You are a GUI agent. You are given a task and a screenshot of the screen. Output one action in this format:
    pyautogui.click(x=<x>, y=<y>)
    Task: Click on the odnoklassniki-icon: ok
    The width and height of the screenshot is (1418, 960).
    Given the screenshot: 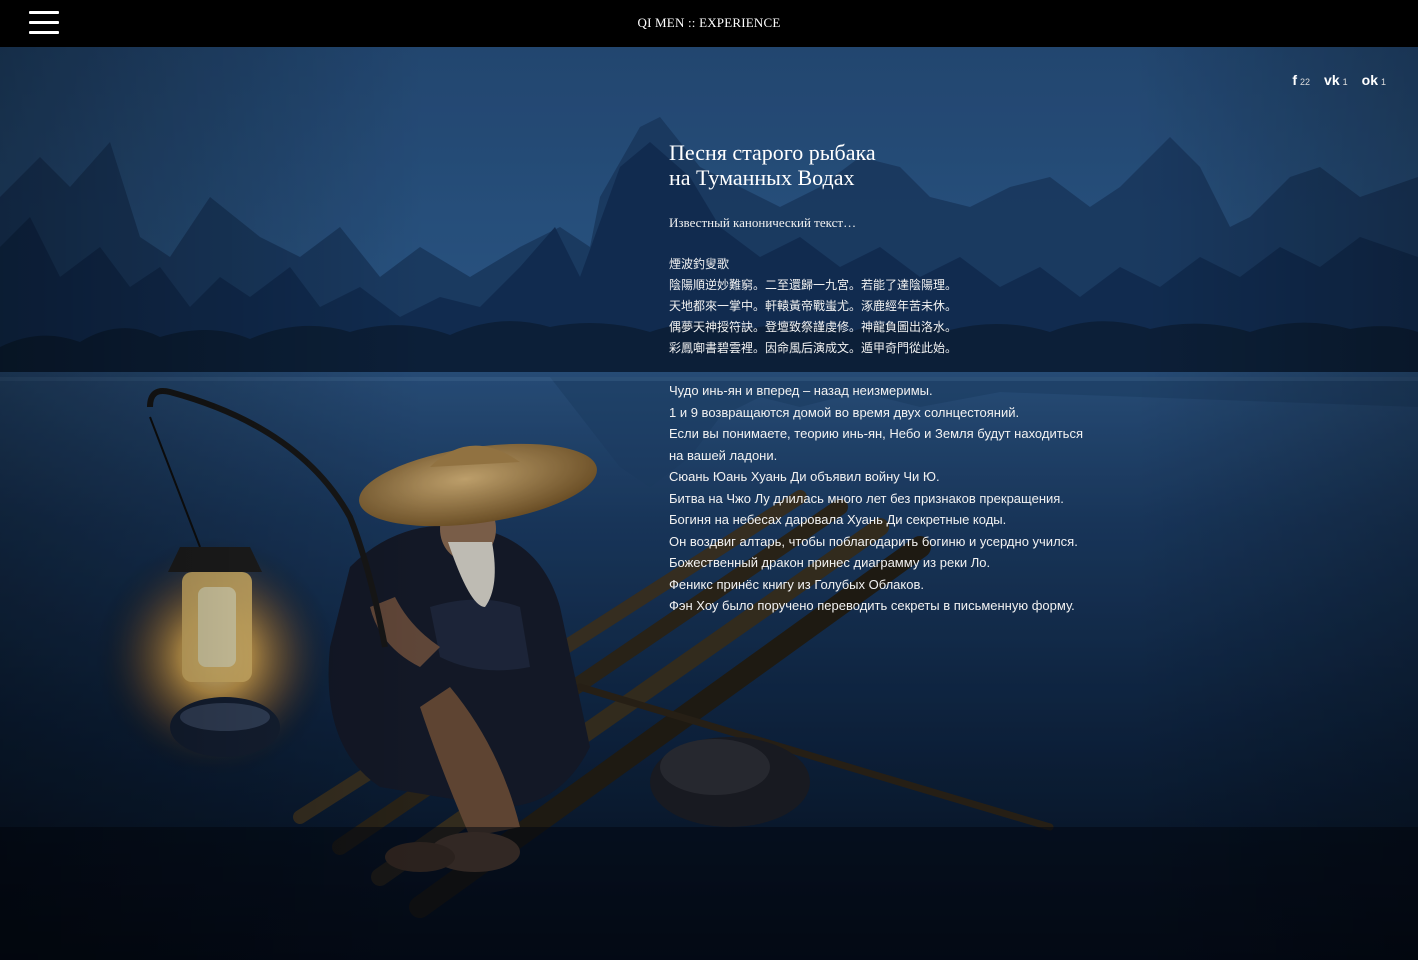 What is the action you would take?
    pyautogui.click(x=1369, y=80)
    